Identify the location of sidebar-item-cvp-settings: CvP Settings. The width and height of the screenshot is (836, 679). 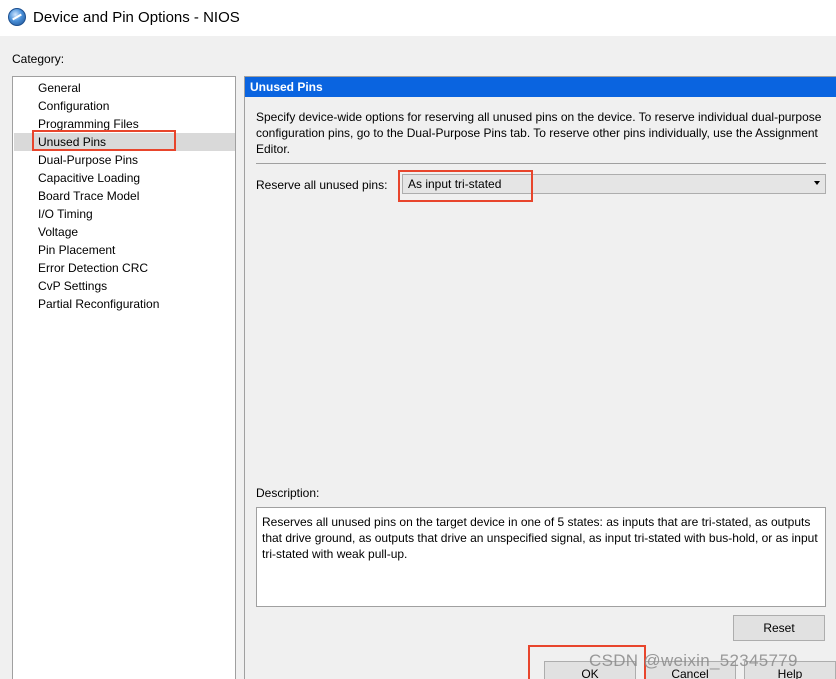
(124, 286).